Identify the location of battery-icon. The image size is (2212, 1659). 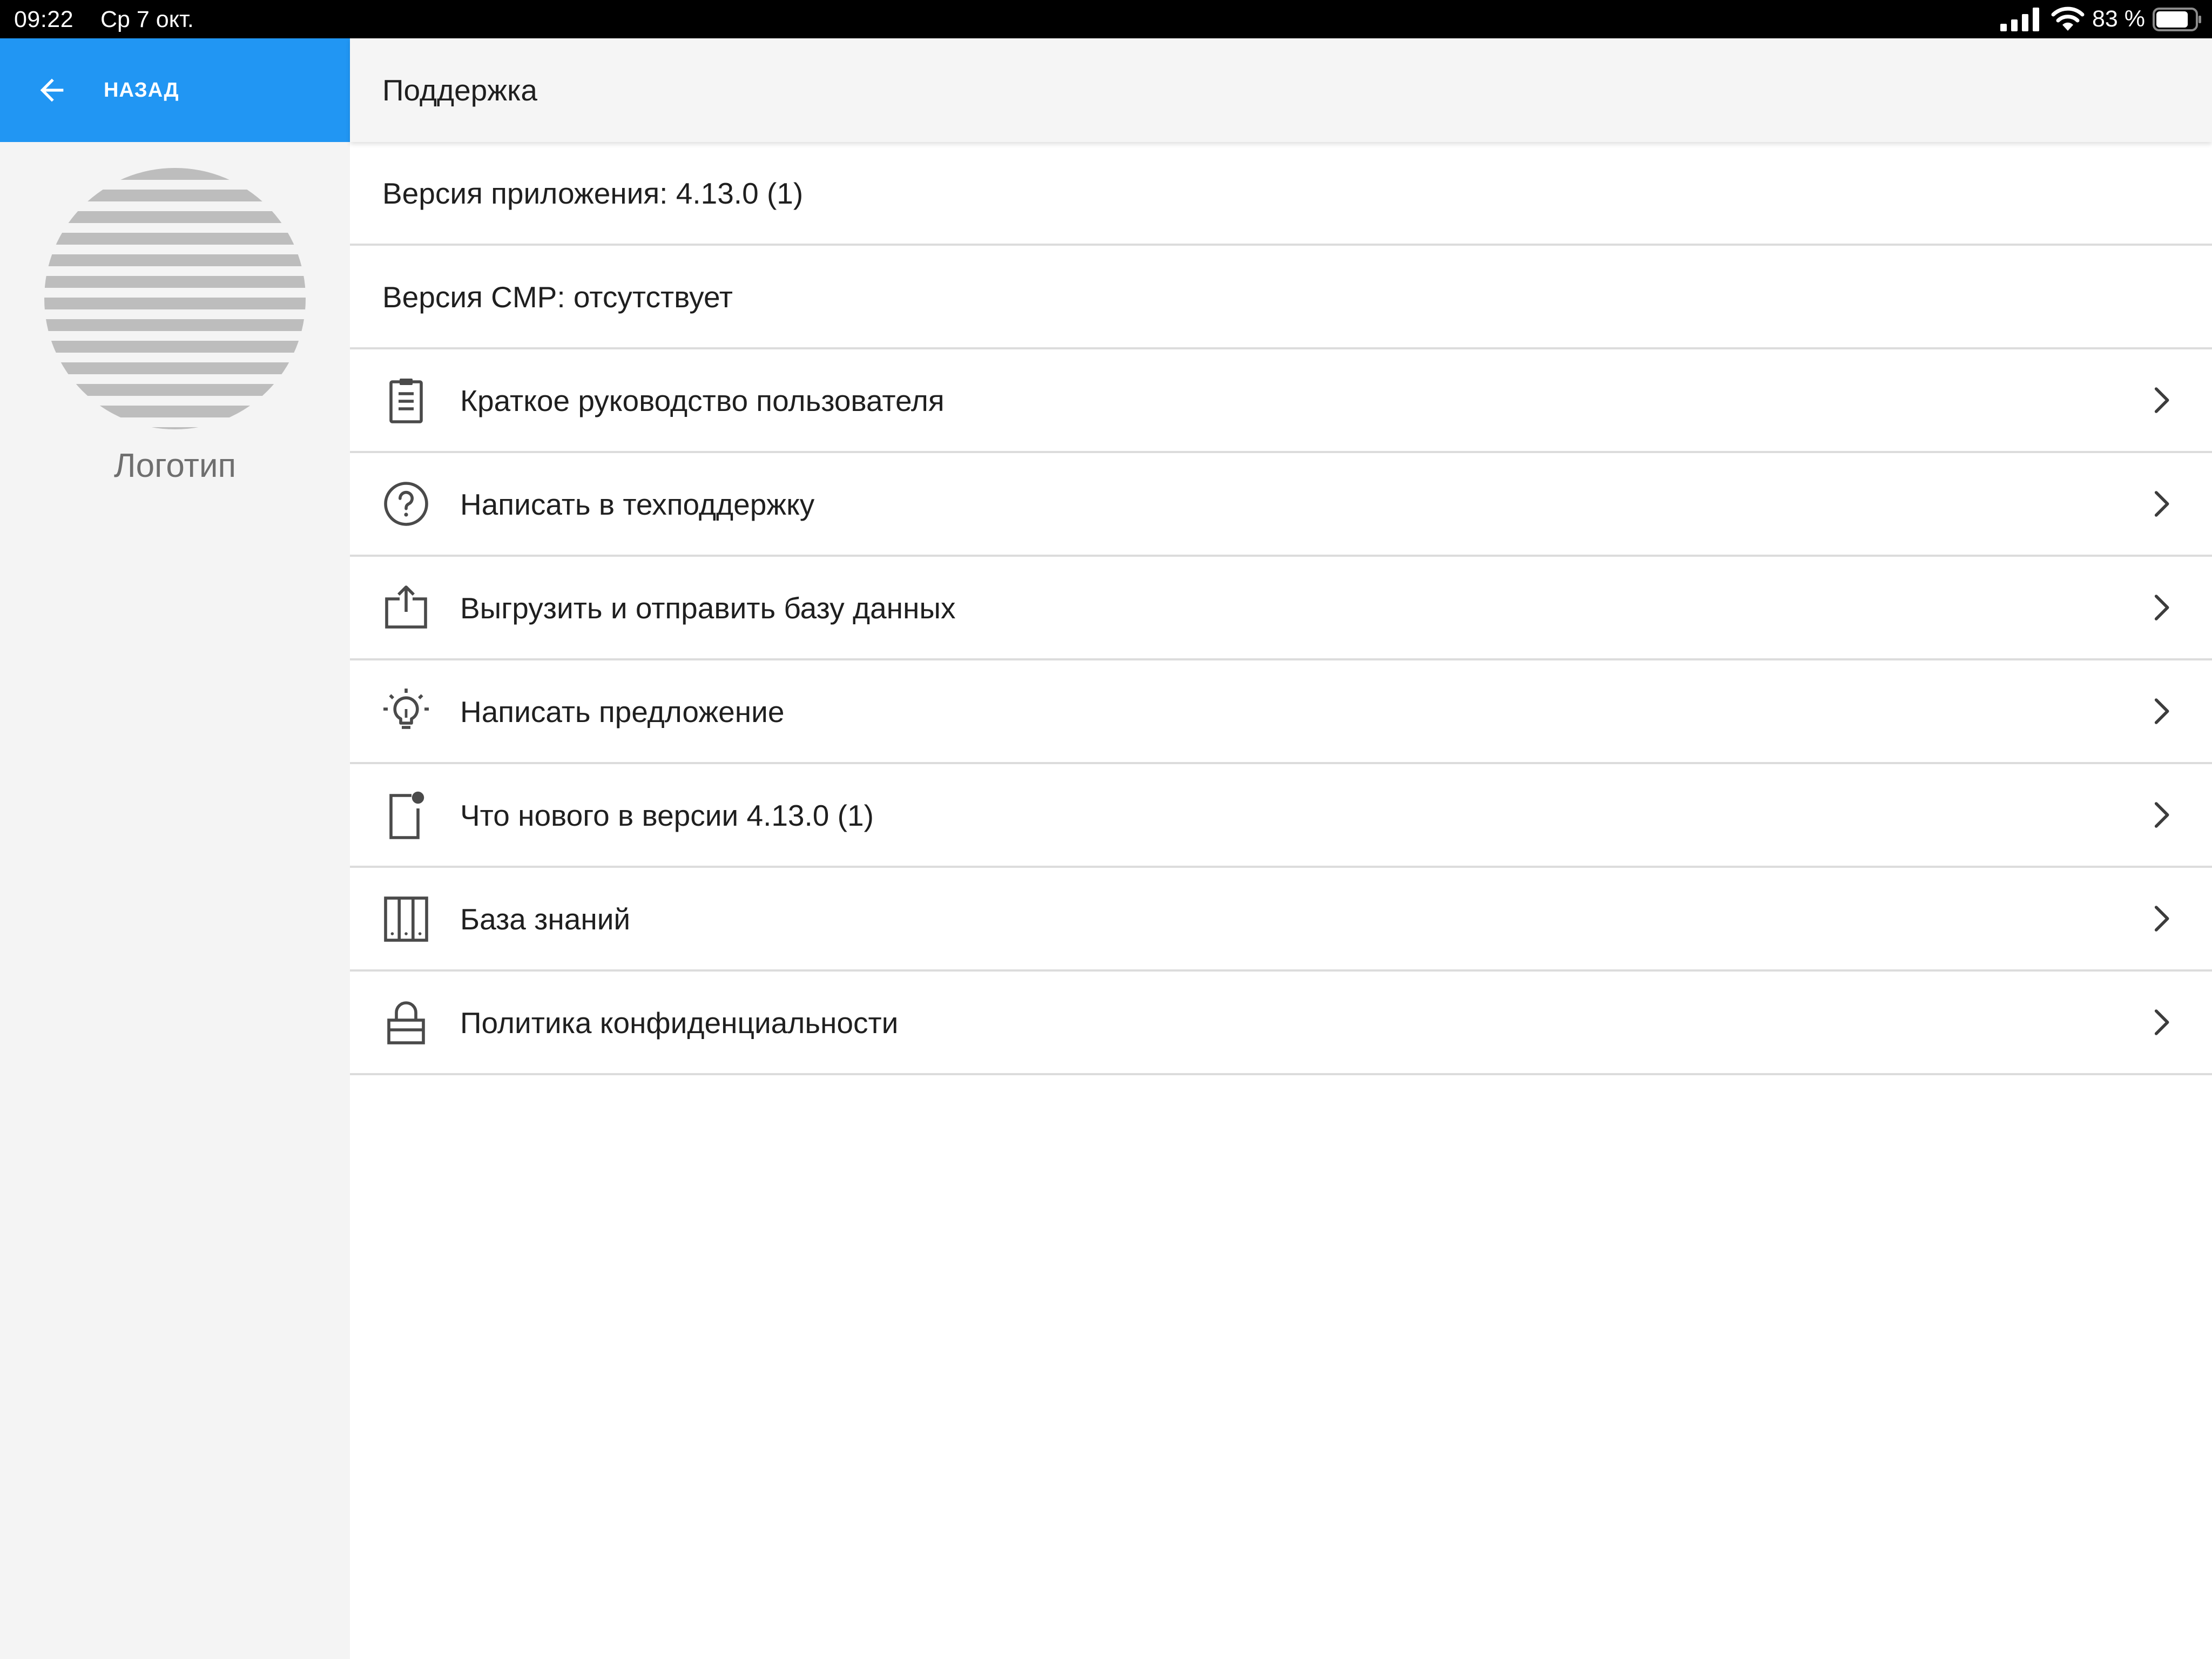
(2177, 19).